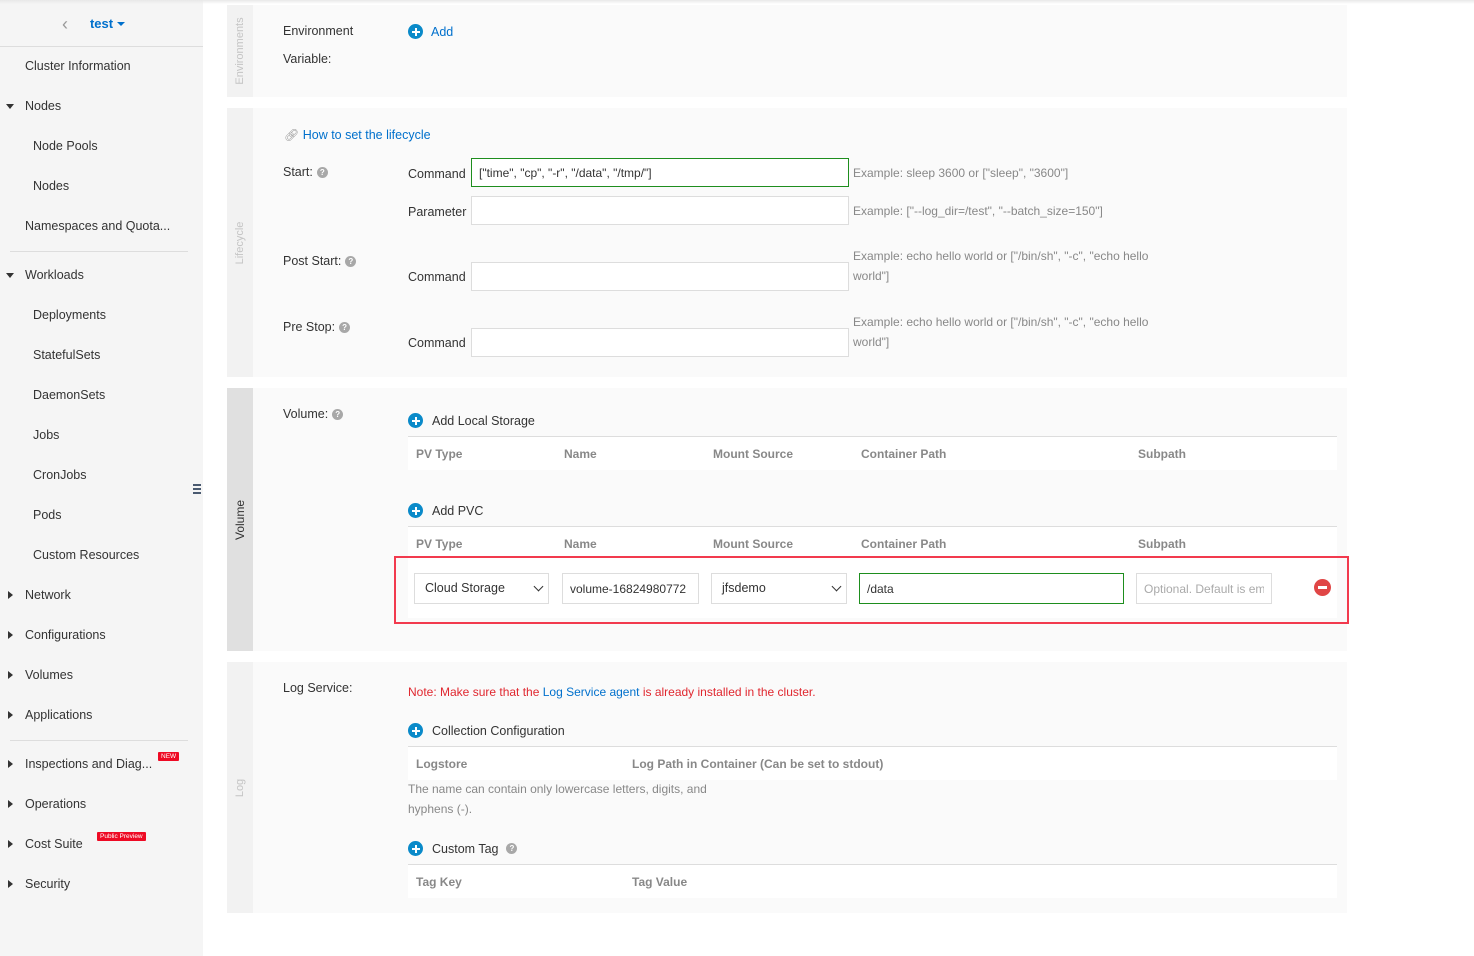 Image resolution: width=1474 pixels, height=956 pixels. Describe the element at coordinates (483, 420) in the screenshot. I see `add-local-storage-label: Add Local Storage` at that location.